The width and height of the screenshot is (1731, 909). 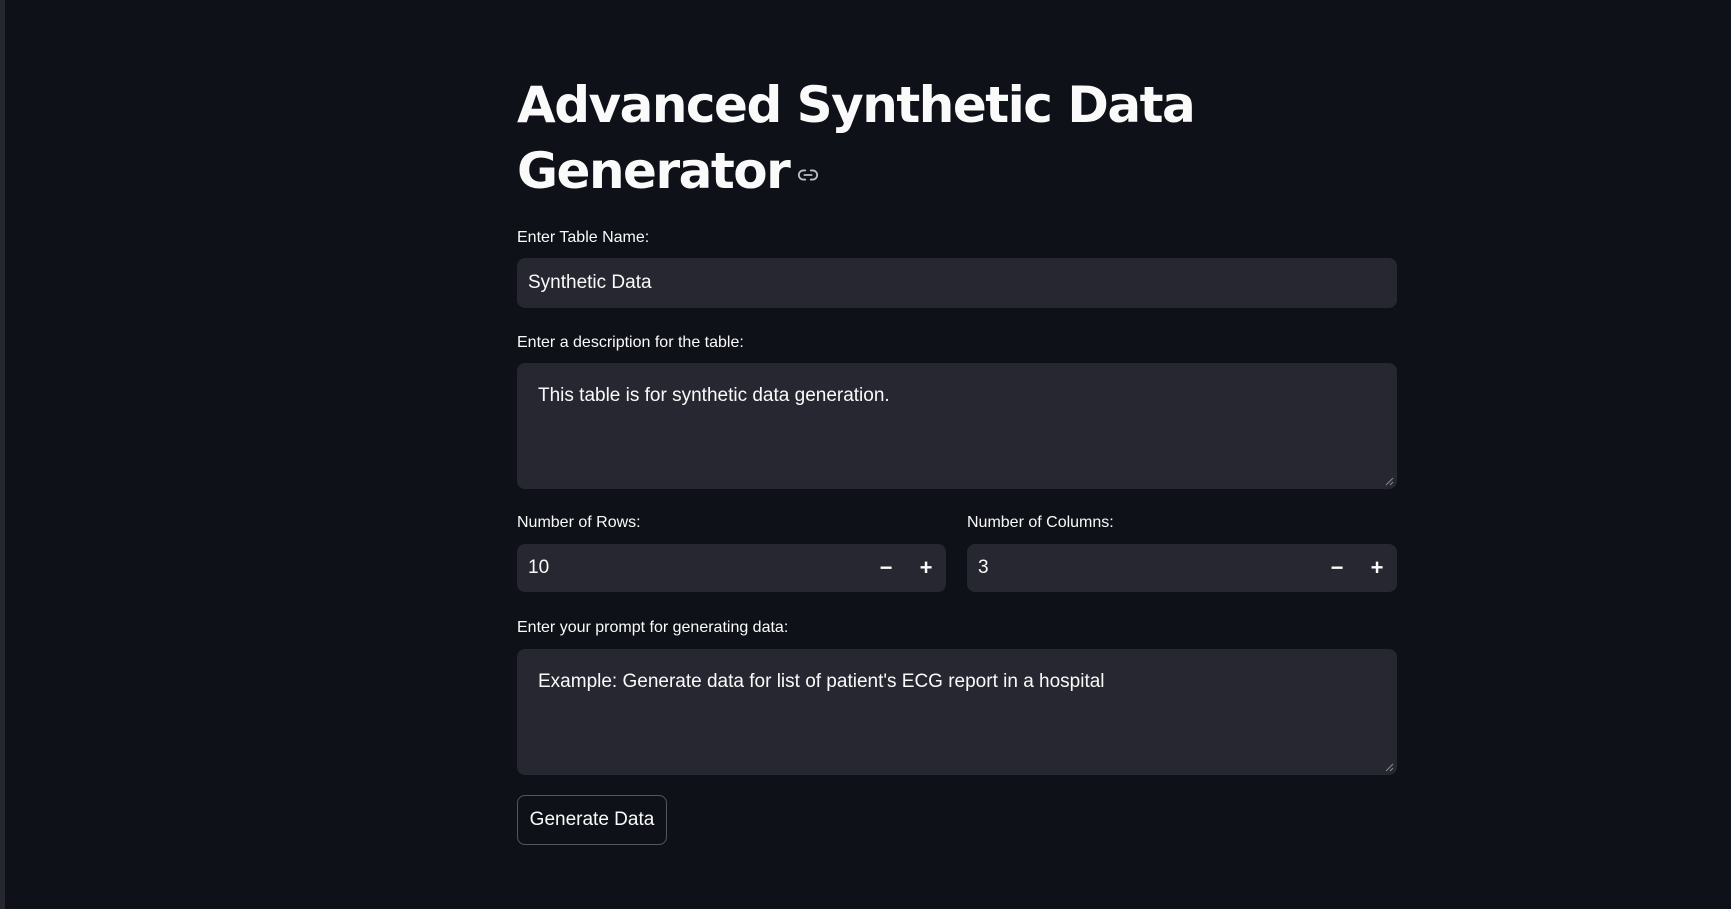 I want to click on rows-stepper: 10 − +, so click(x=731, y=568).